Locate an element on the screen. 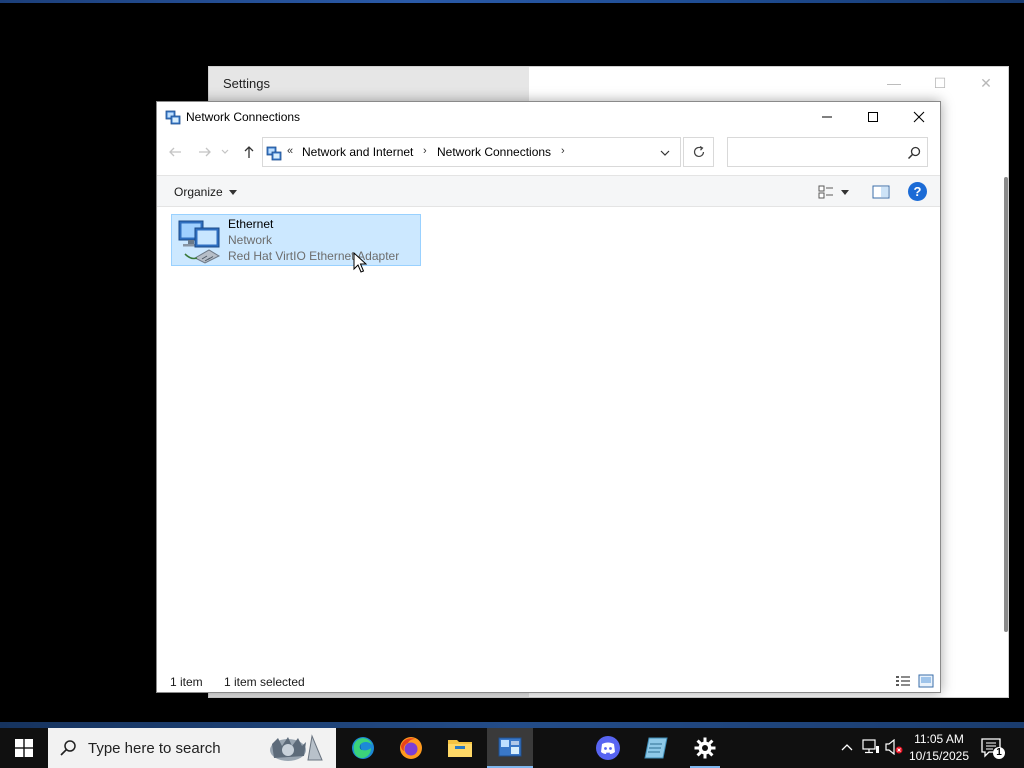  item-status: Network is located at coordinates (250, 240).